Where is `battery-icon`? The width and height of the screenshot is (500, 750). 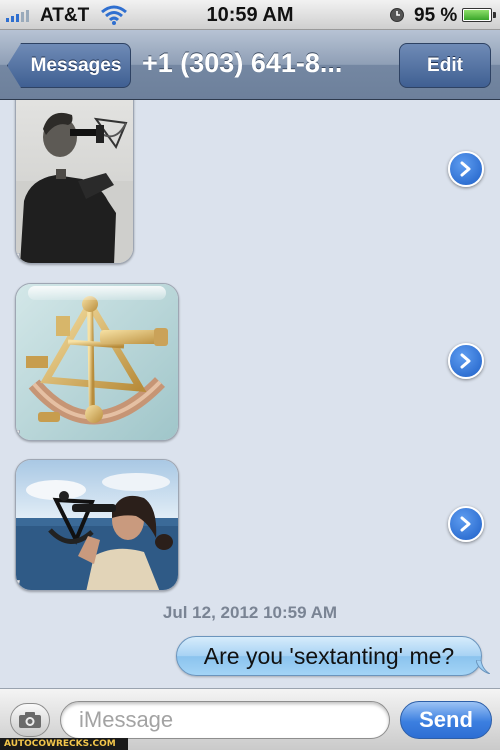 battery-icon is located at coordinates (479, 15).